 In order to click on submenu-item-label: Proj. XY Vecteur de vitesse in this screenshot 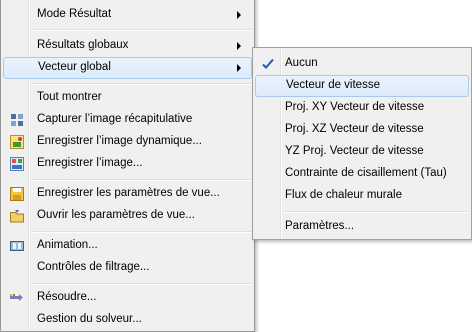, I will do `click(355, 107)`.